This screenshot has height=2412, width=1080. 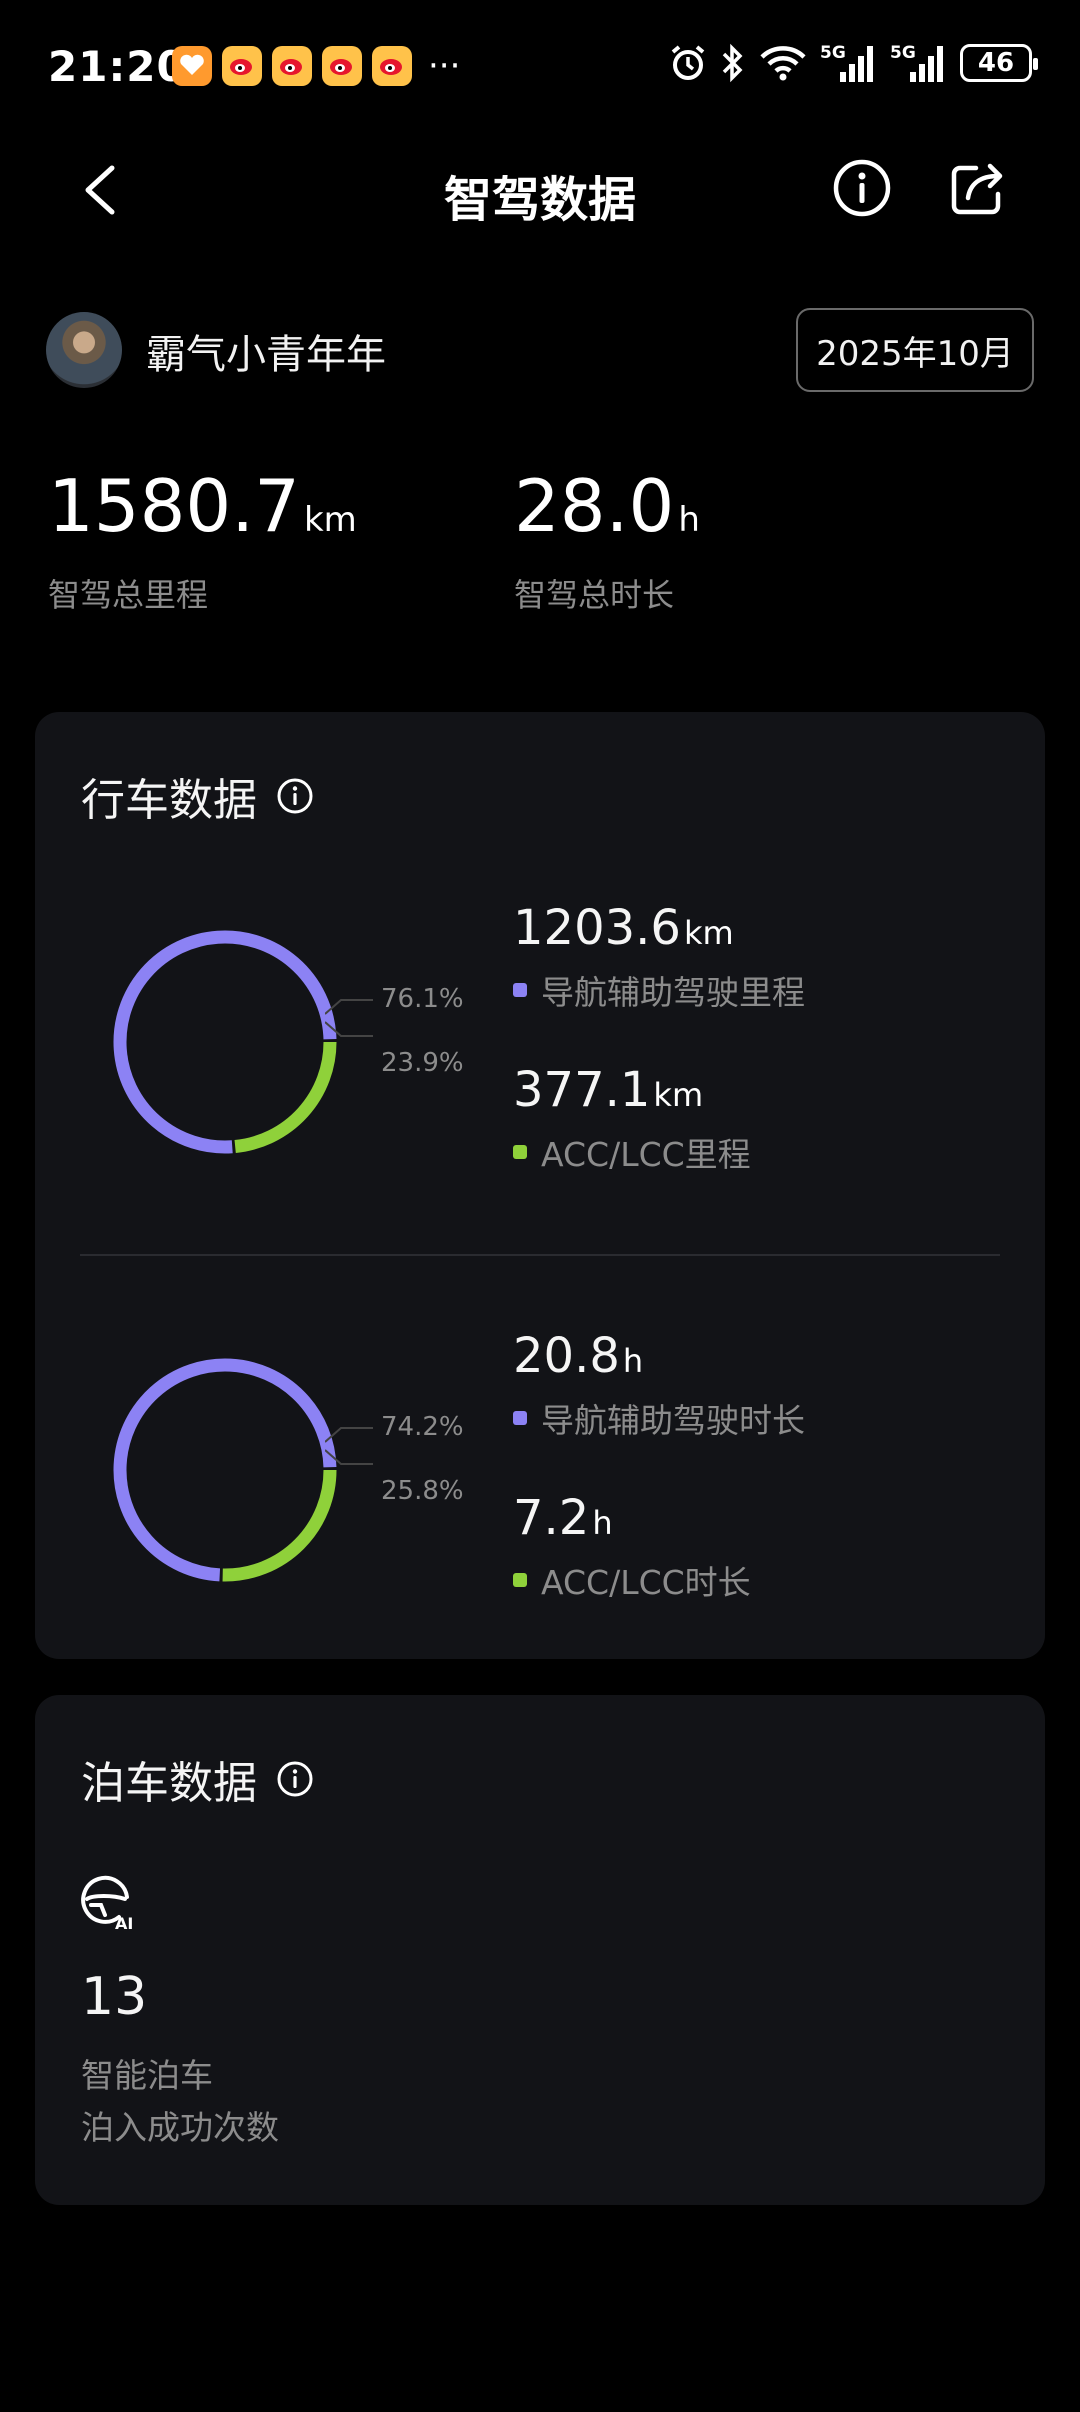 I want to click on nav-mileage-unit: km, so click(x=708, y=933).